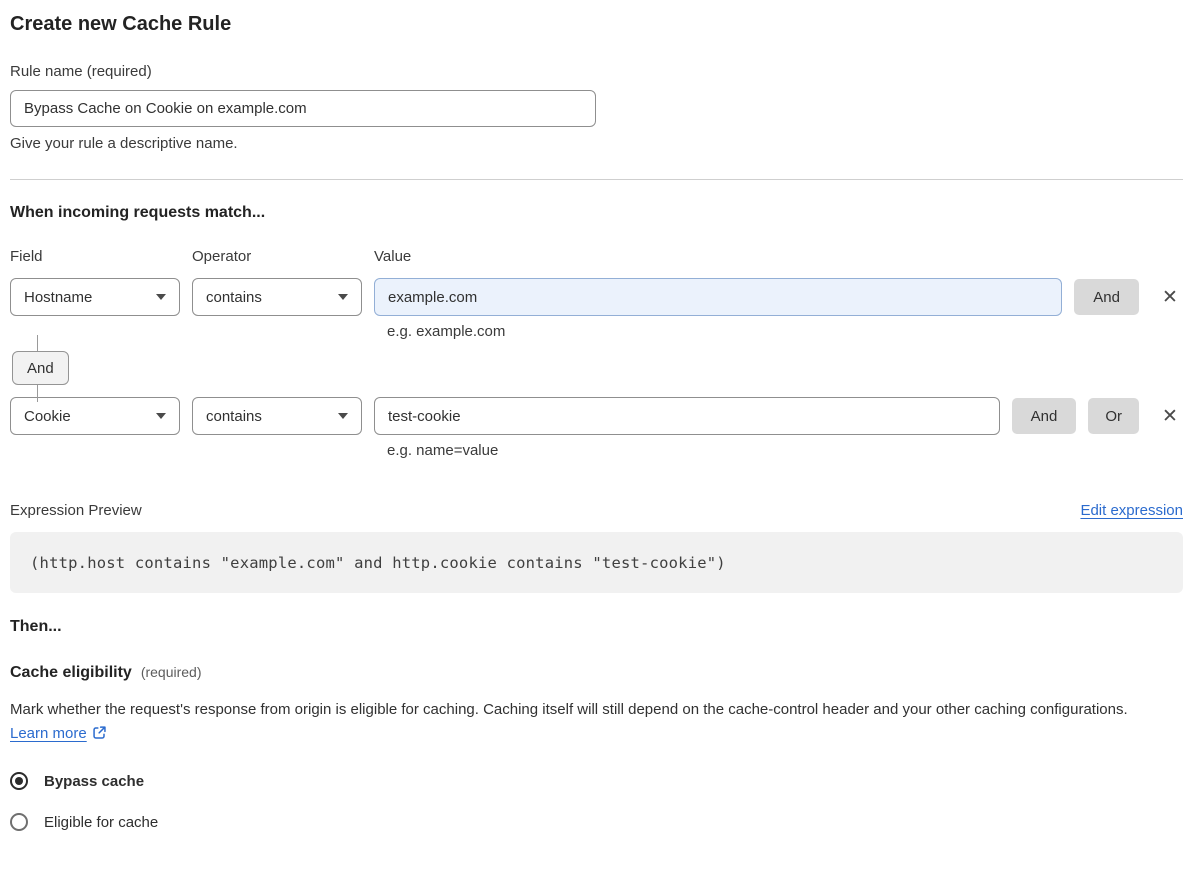 This screenshot has width=1200, height=871. I want to click on condition-row: Hostname contains And ✕, so click(596, 297).